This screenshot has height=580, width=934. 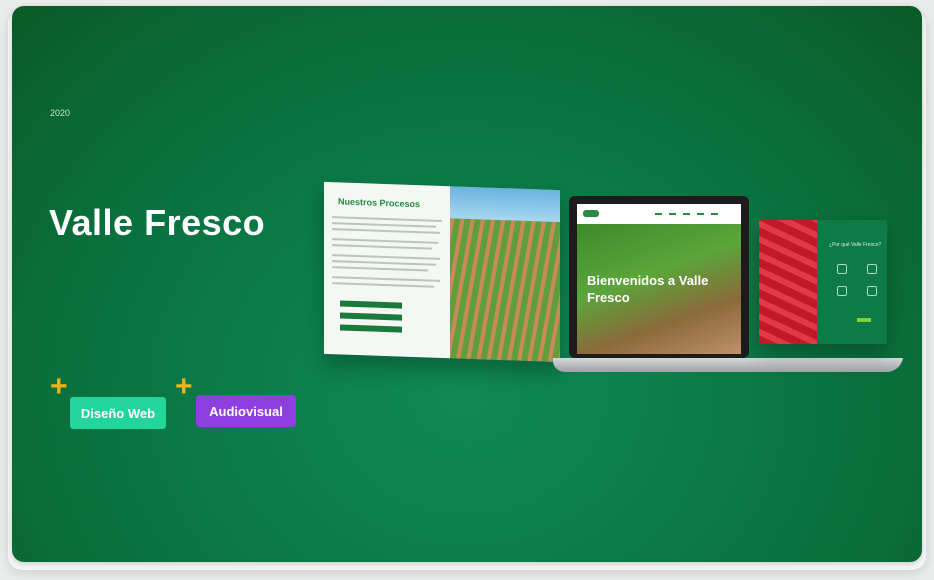 What do you see at coordinates (727, 365) in the screenshot?
I see `laptop-base` at bounding box center [727, 365].